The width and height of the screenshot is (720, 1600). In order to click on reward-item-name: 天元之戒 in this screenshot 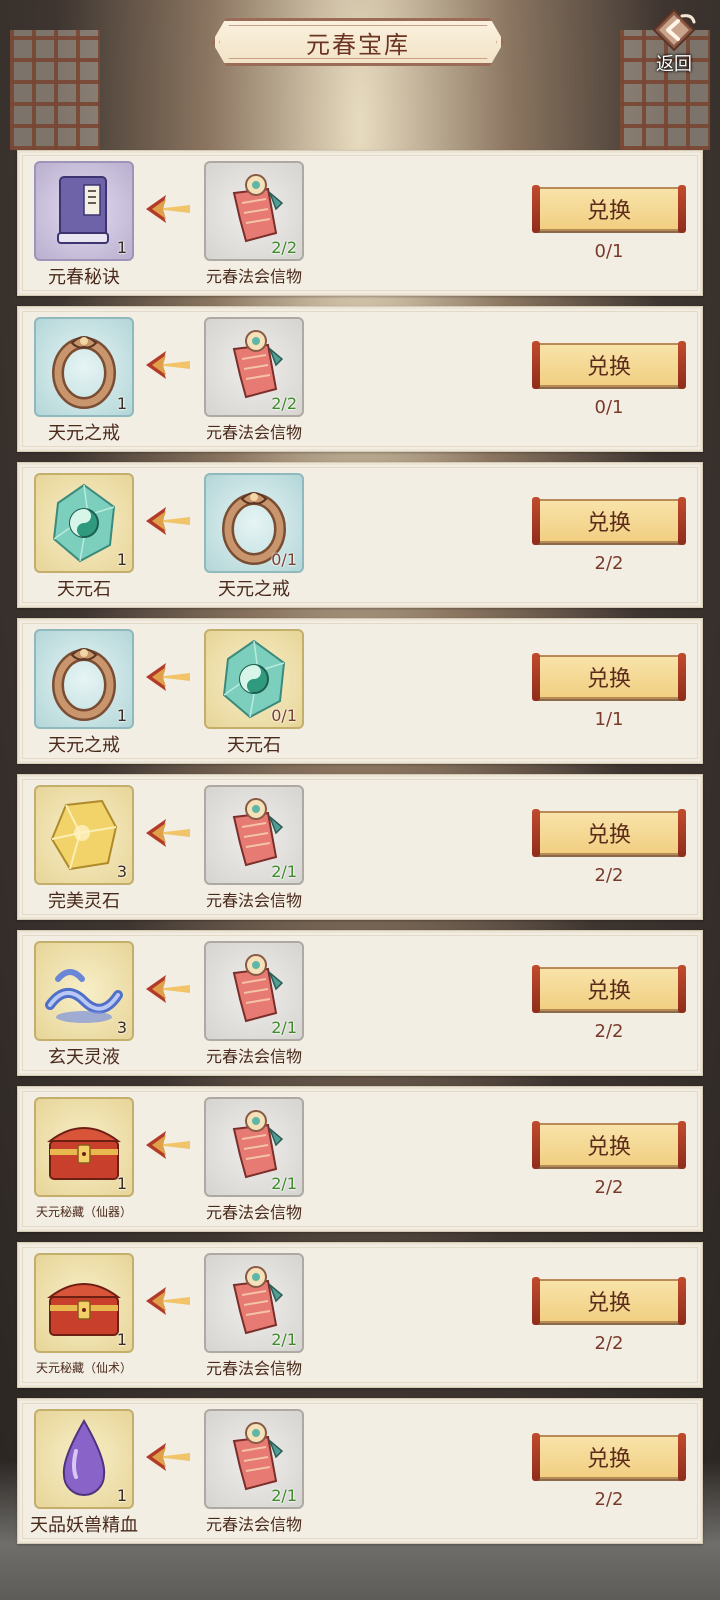, I will do `click(84, 433)`.